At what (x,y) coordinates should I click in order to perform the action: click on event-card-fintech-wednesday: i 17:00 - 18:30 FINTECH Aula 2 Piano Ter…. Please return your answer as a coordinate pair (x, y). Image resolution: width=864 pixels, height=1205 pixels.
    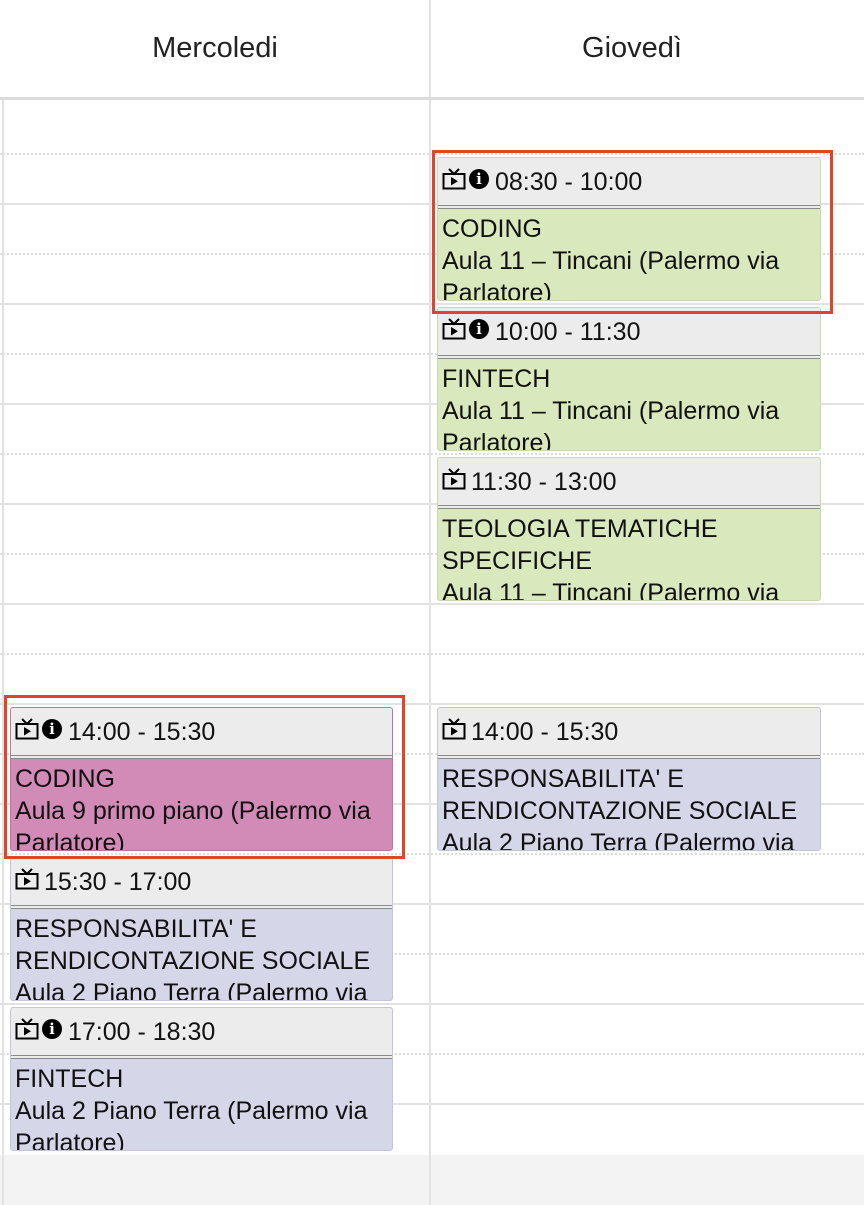
    Looking at the image, I should click on (201, 1079).